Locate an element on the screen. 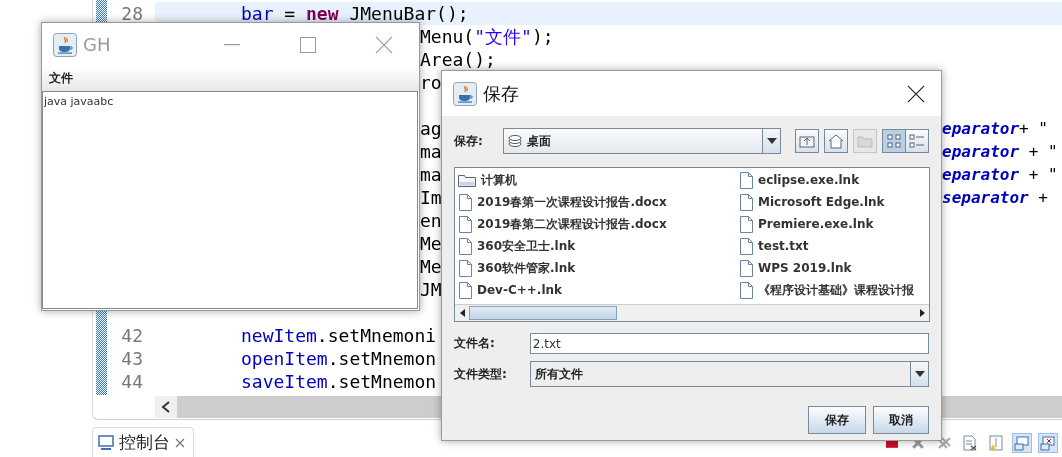 The width and height of the screenshot is (1062, 457). location-dropdown: 桌面 is located at coordinates (642, 141).